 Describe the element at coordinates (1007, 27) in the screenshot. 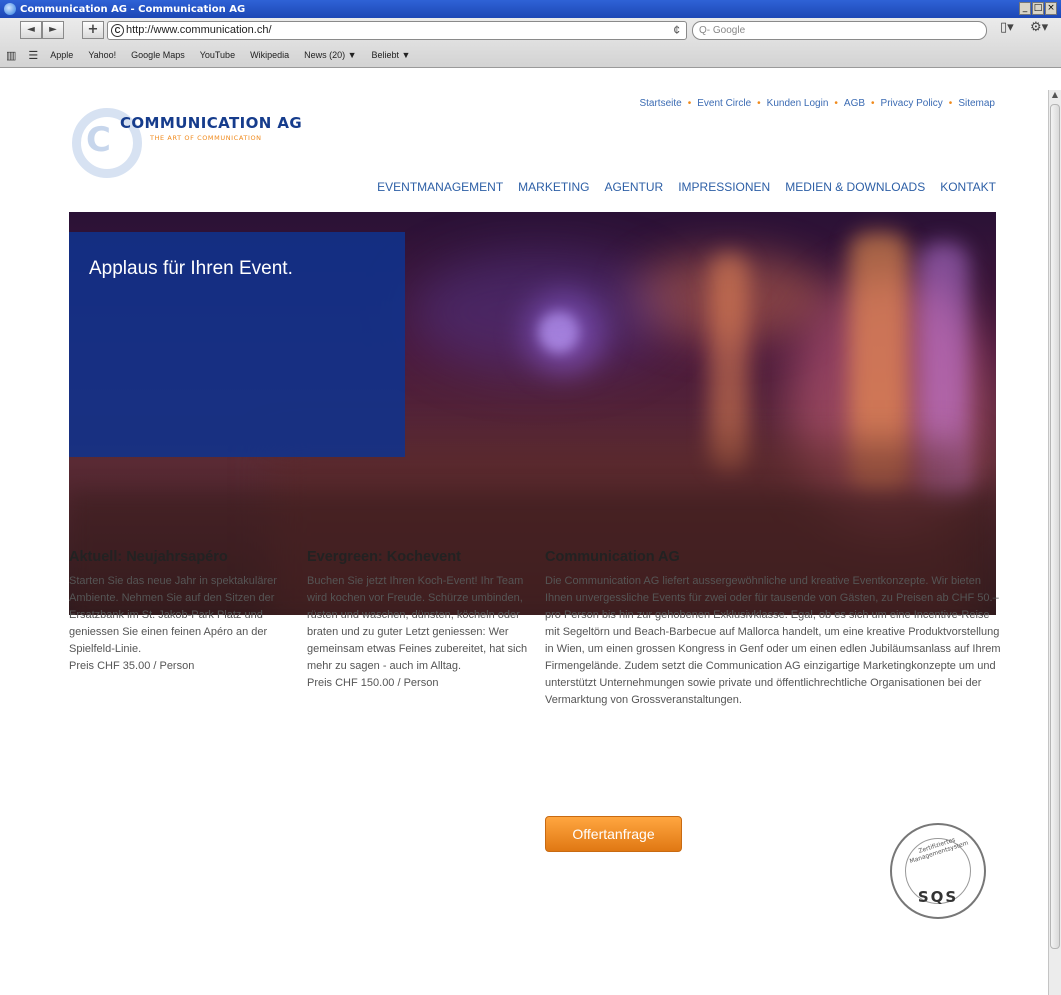

I see `page-menu-icon: ▯▾` at that location.